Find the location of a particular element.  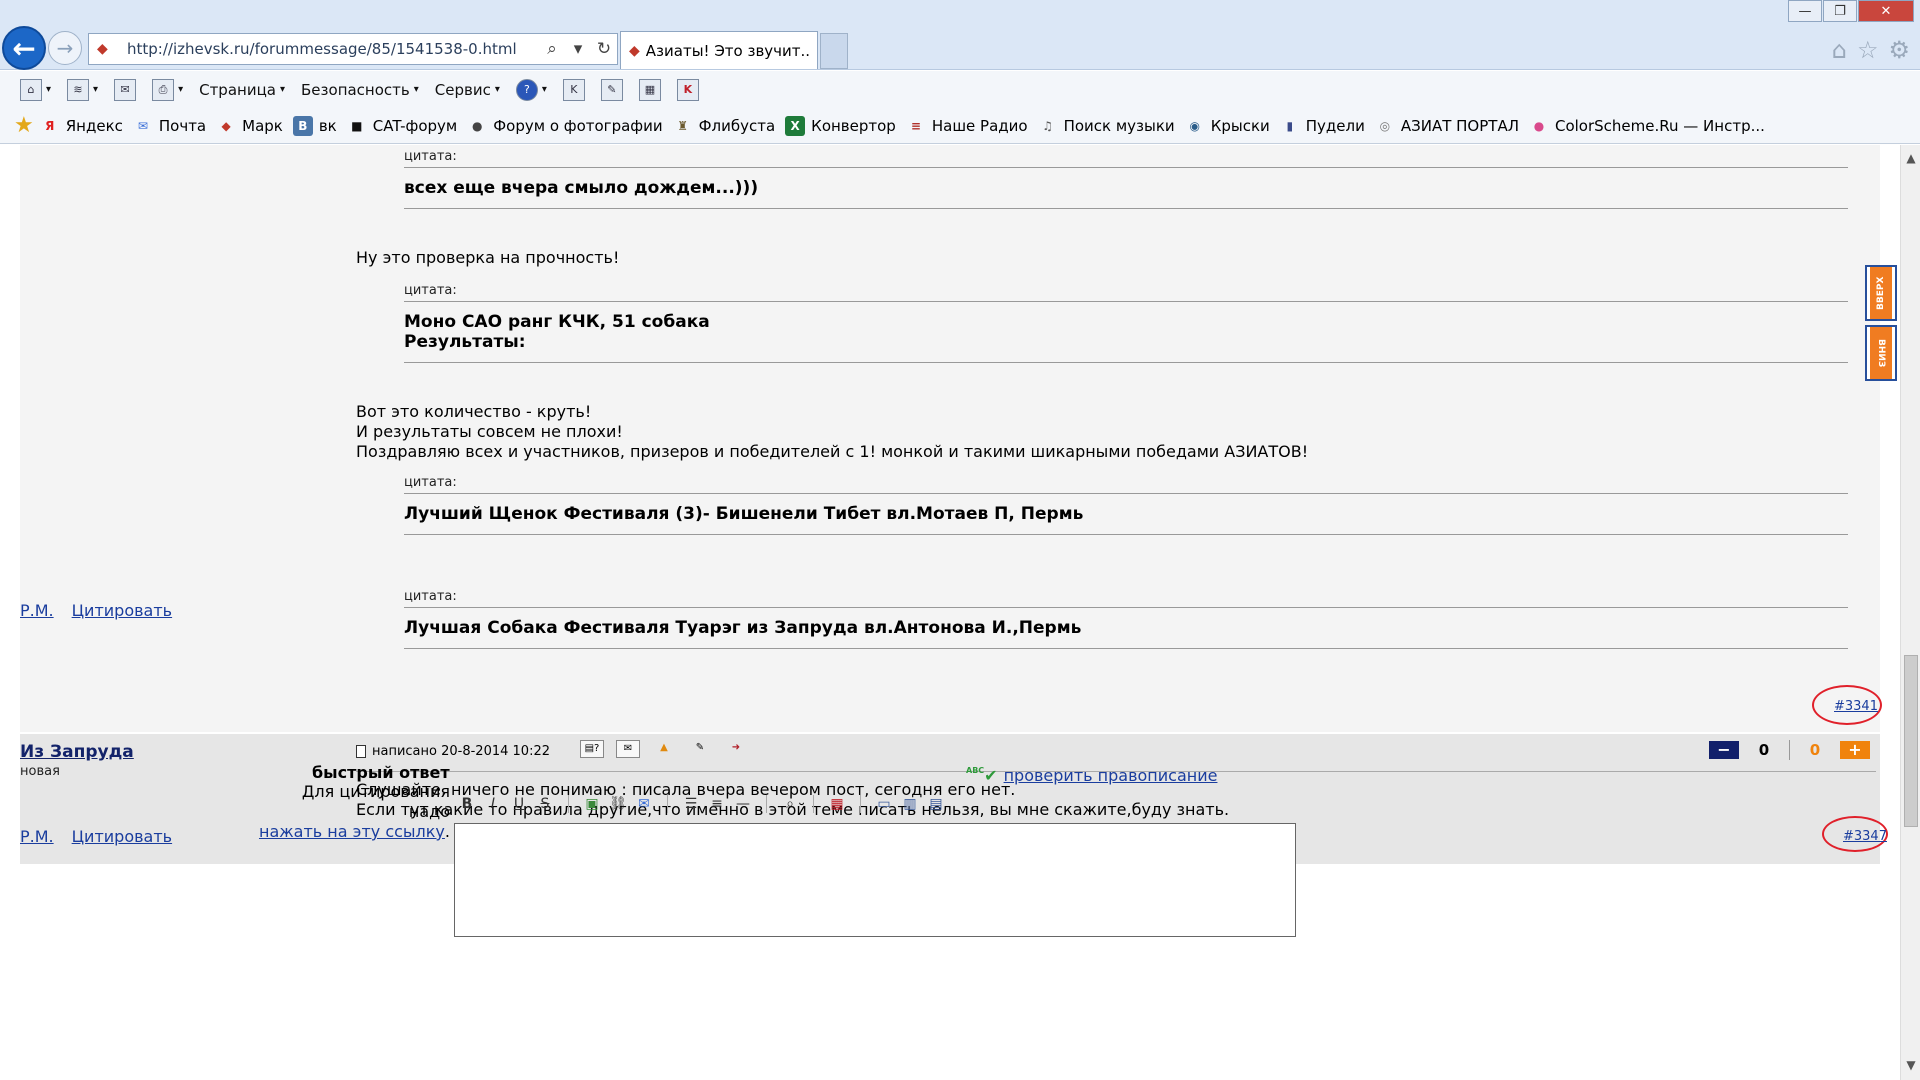

numbered-list-icon: ≡ is located at coordinates (717, 804).